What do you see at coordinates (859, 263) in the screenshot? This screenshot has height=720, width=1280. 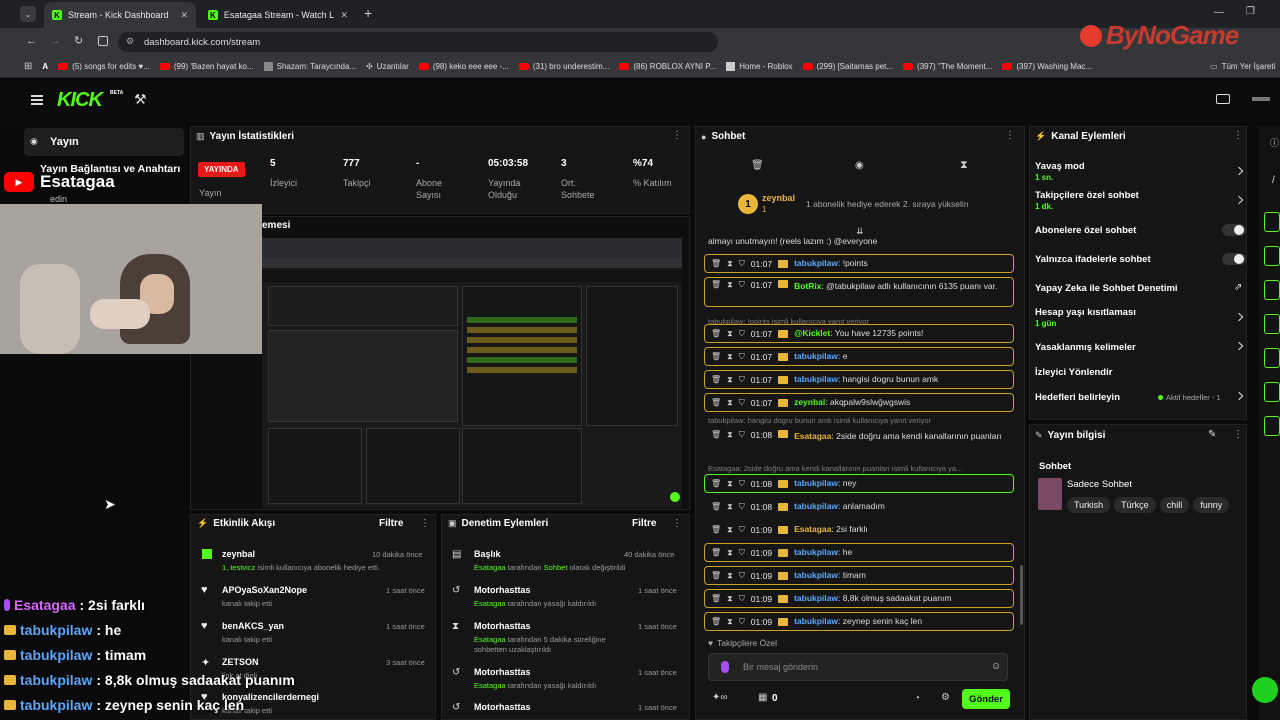 I see `chat-message: 🗑 ⧗ ⛉ 01:07 tabukpilaw: !points` at bounding box center [859, 263].